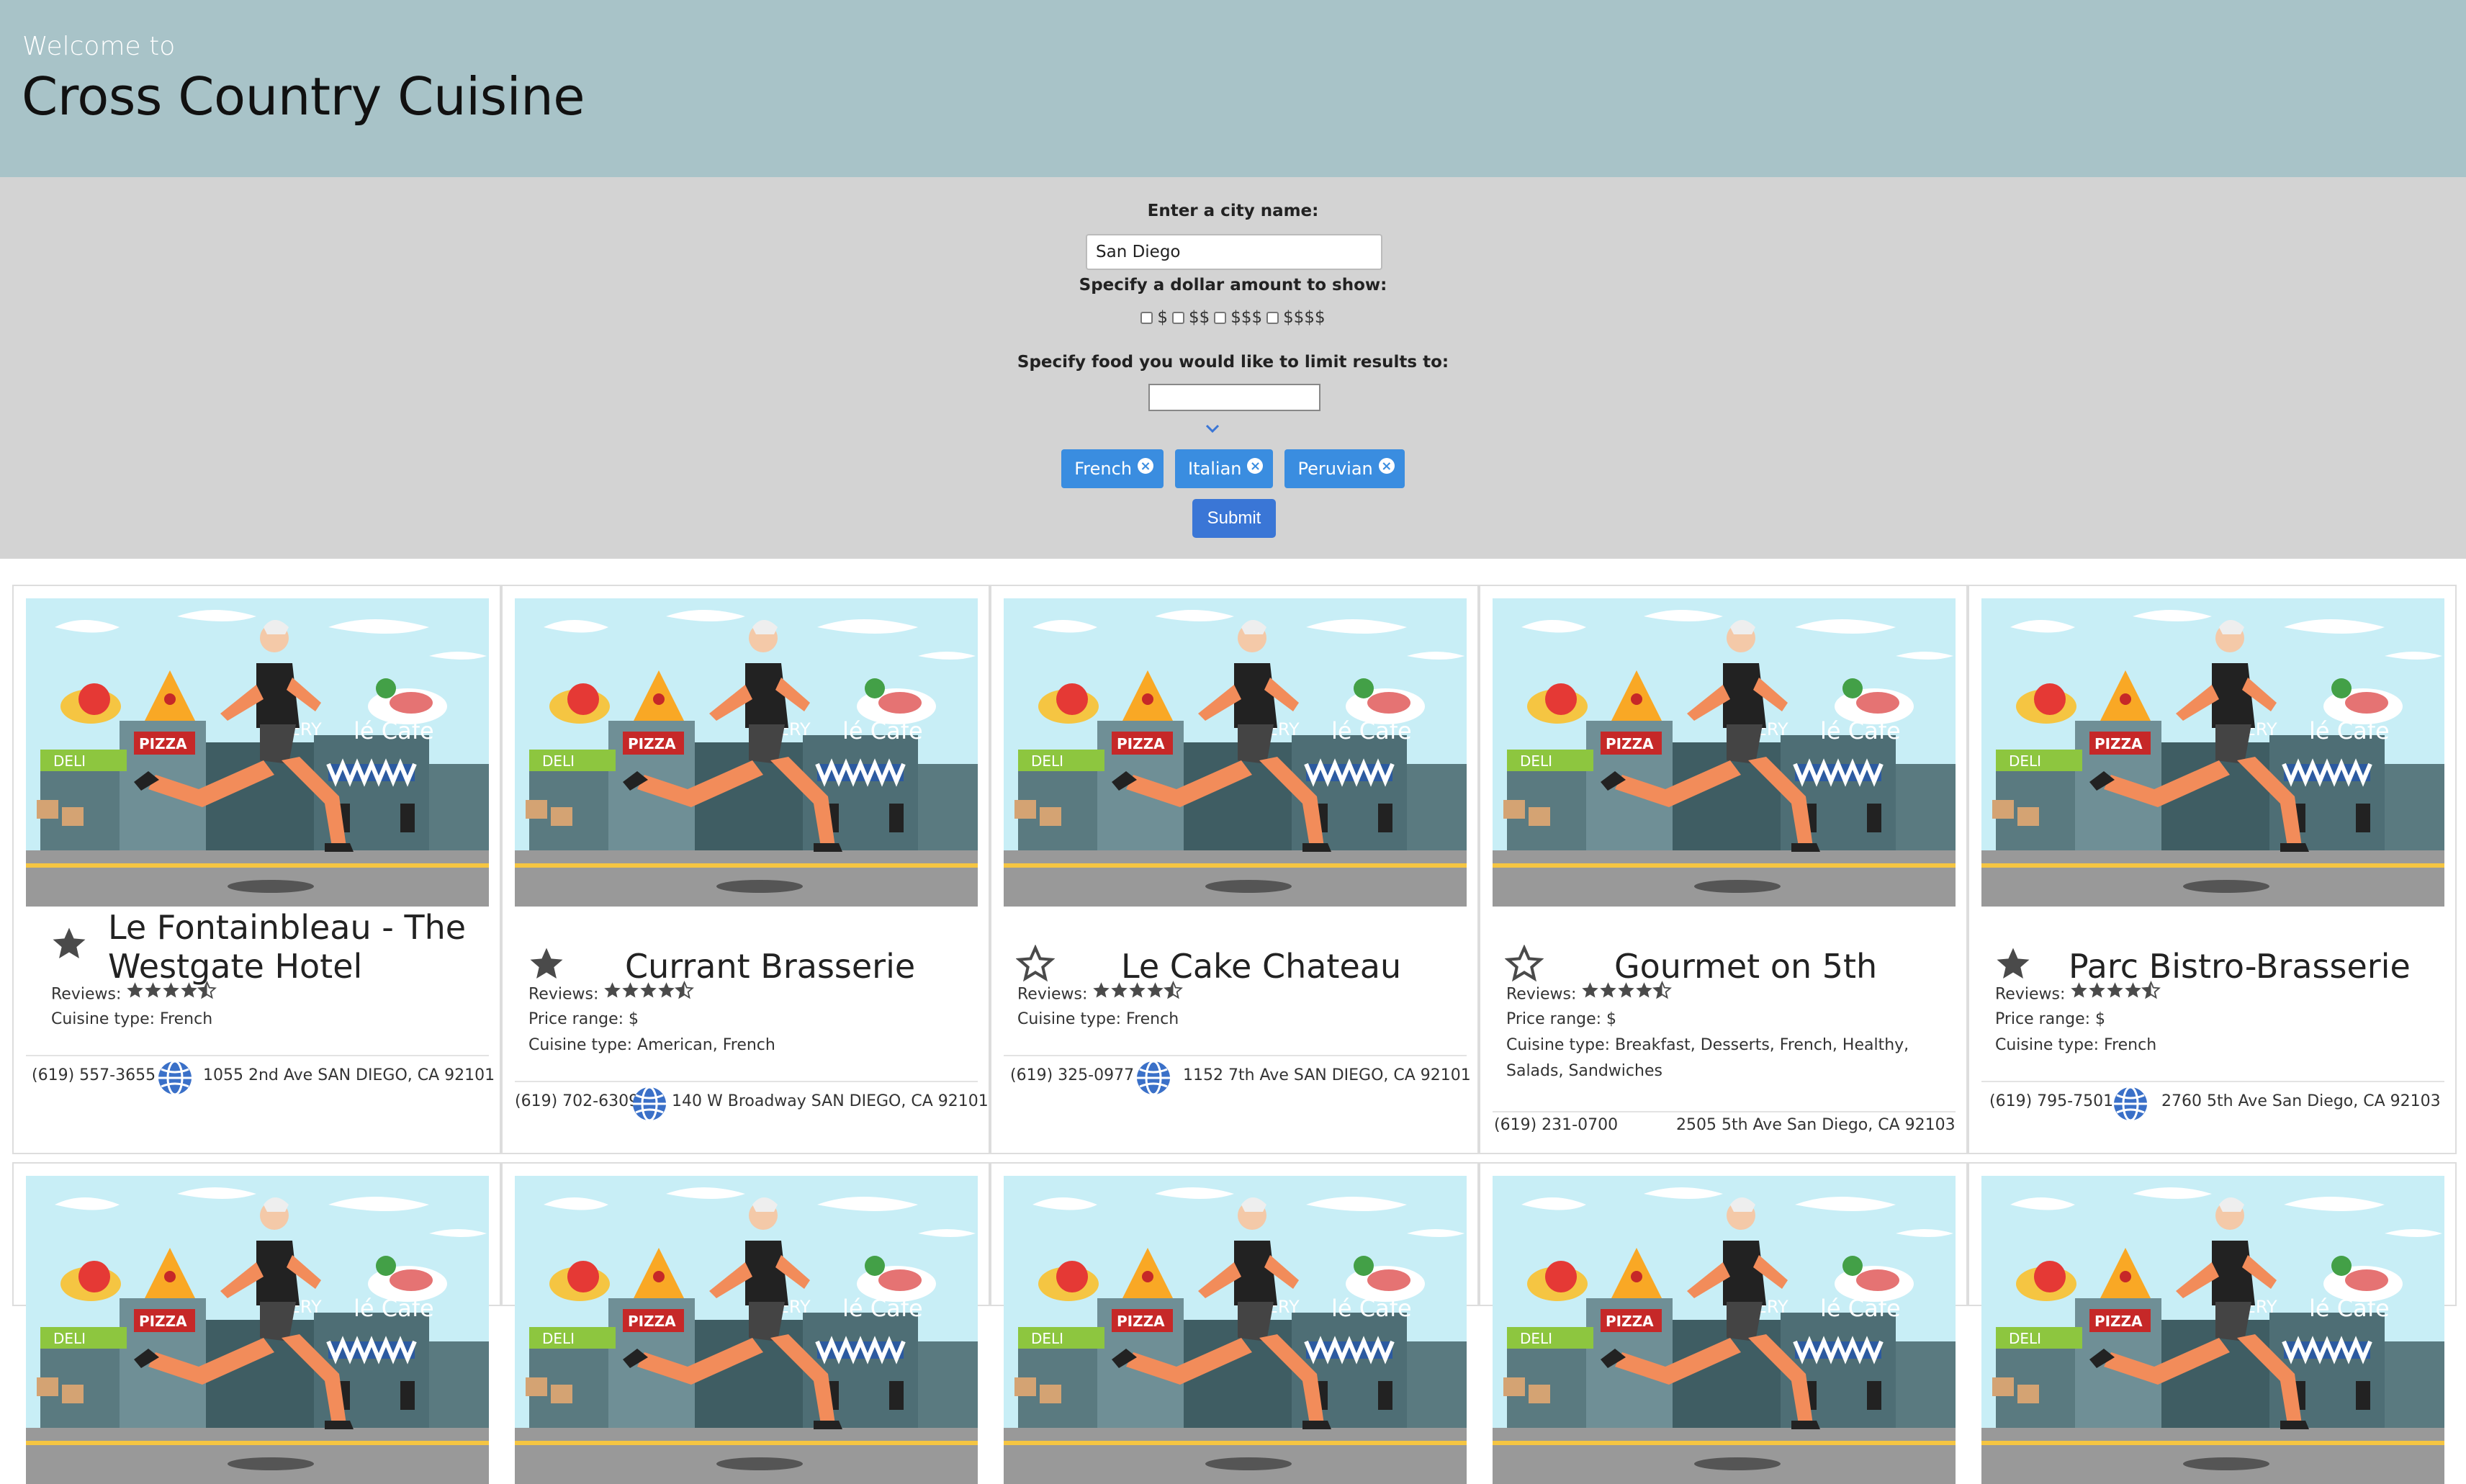 This screenshot has width=2466, height=1484. I want to click on restaurant-name: Gourmet on 5th, so click(1746, 966).